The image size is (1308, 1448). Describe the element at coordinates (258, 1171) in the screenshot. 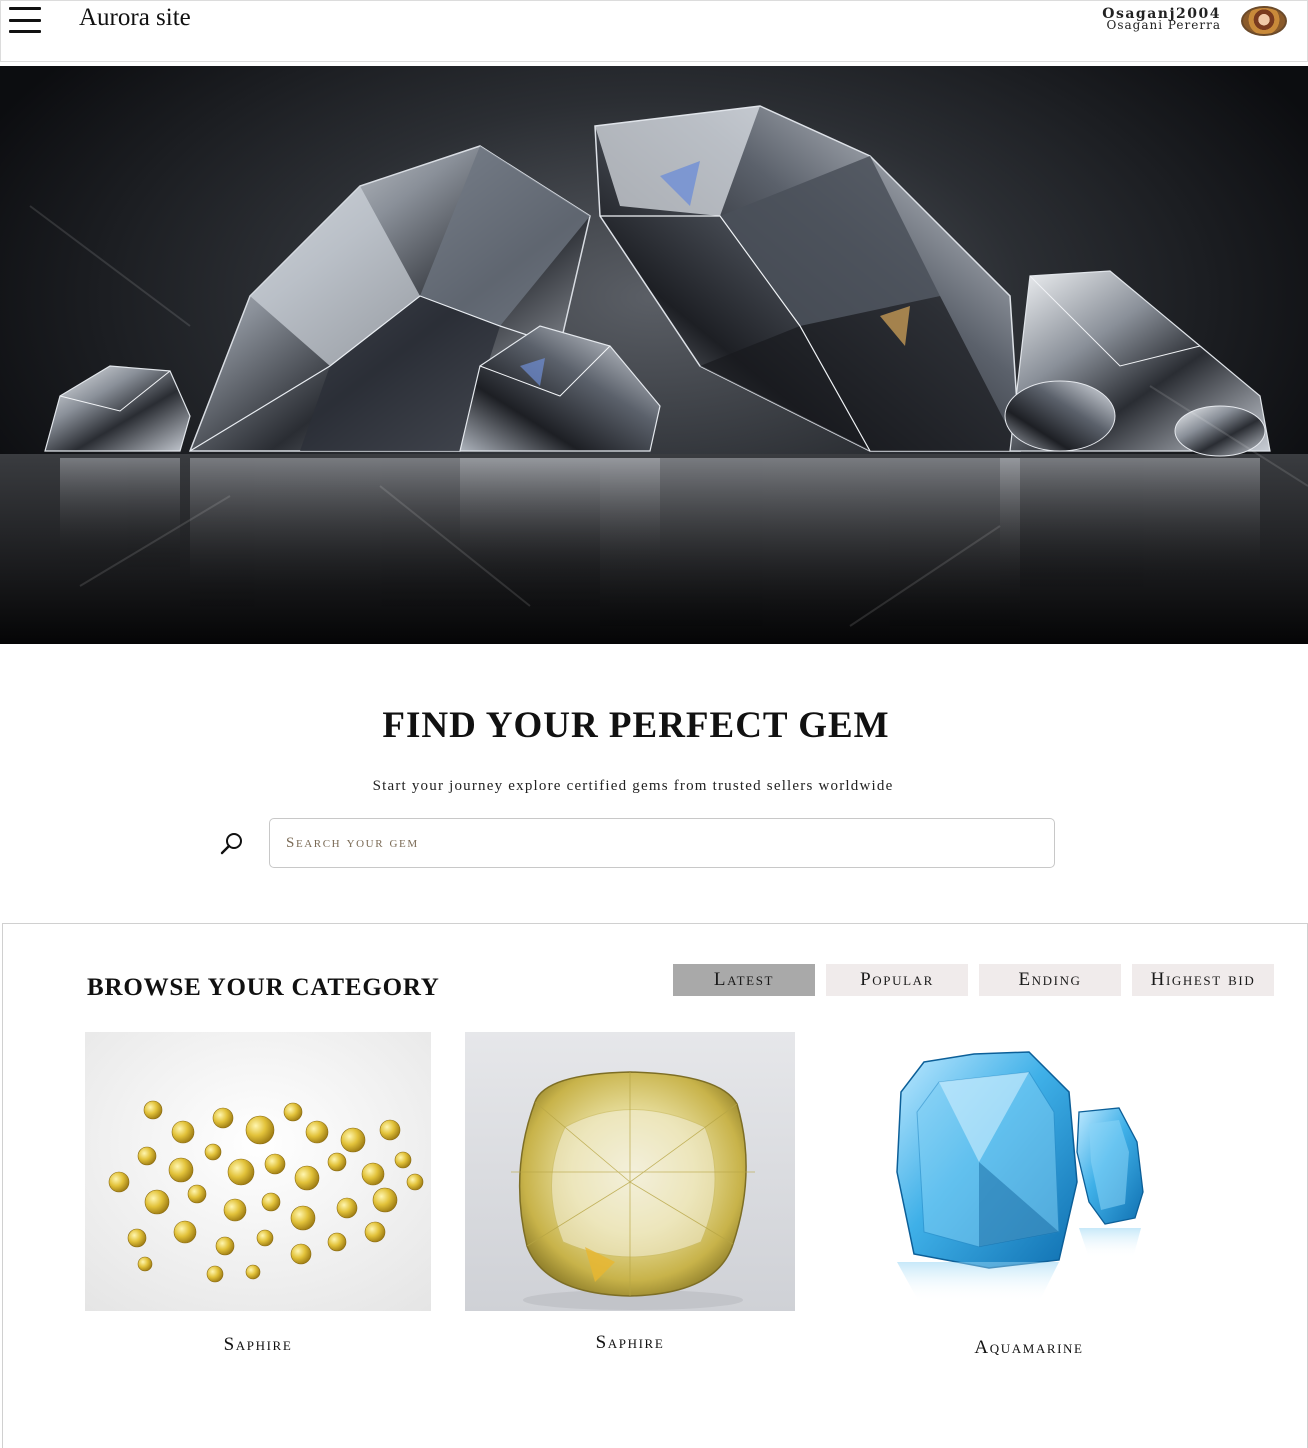

I see `scattered-yellow-sapphires-image` at that location.